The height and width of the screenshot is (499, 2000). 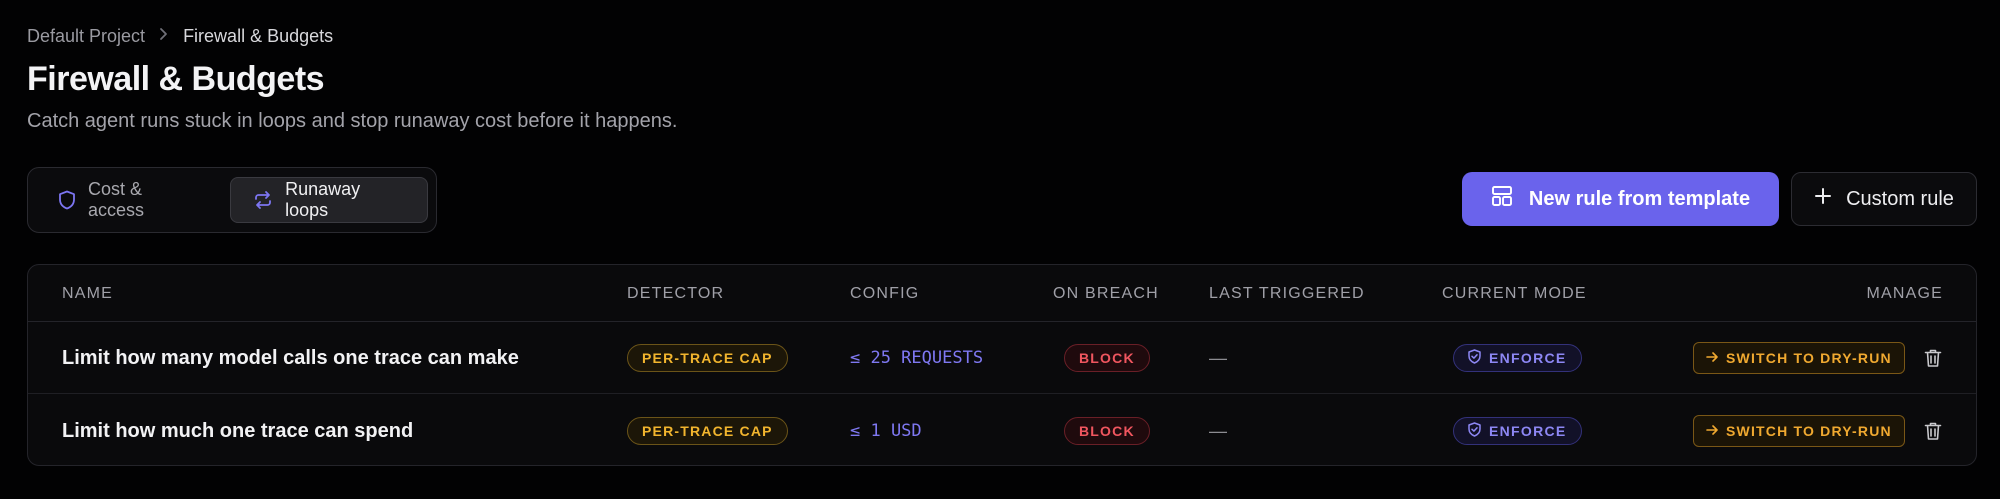 I want to click on rule-category-tabs: Cost & access Runaway loops, so click(x=232, y=200).